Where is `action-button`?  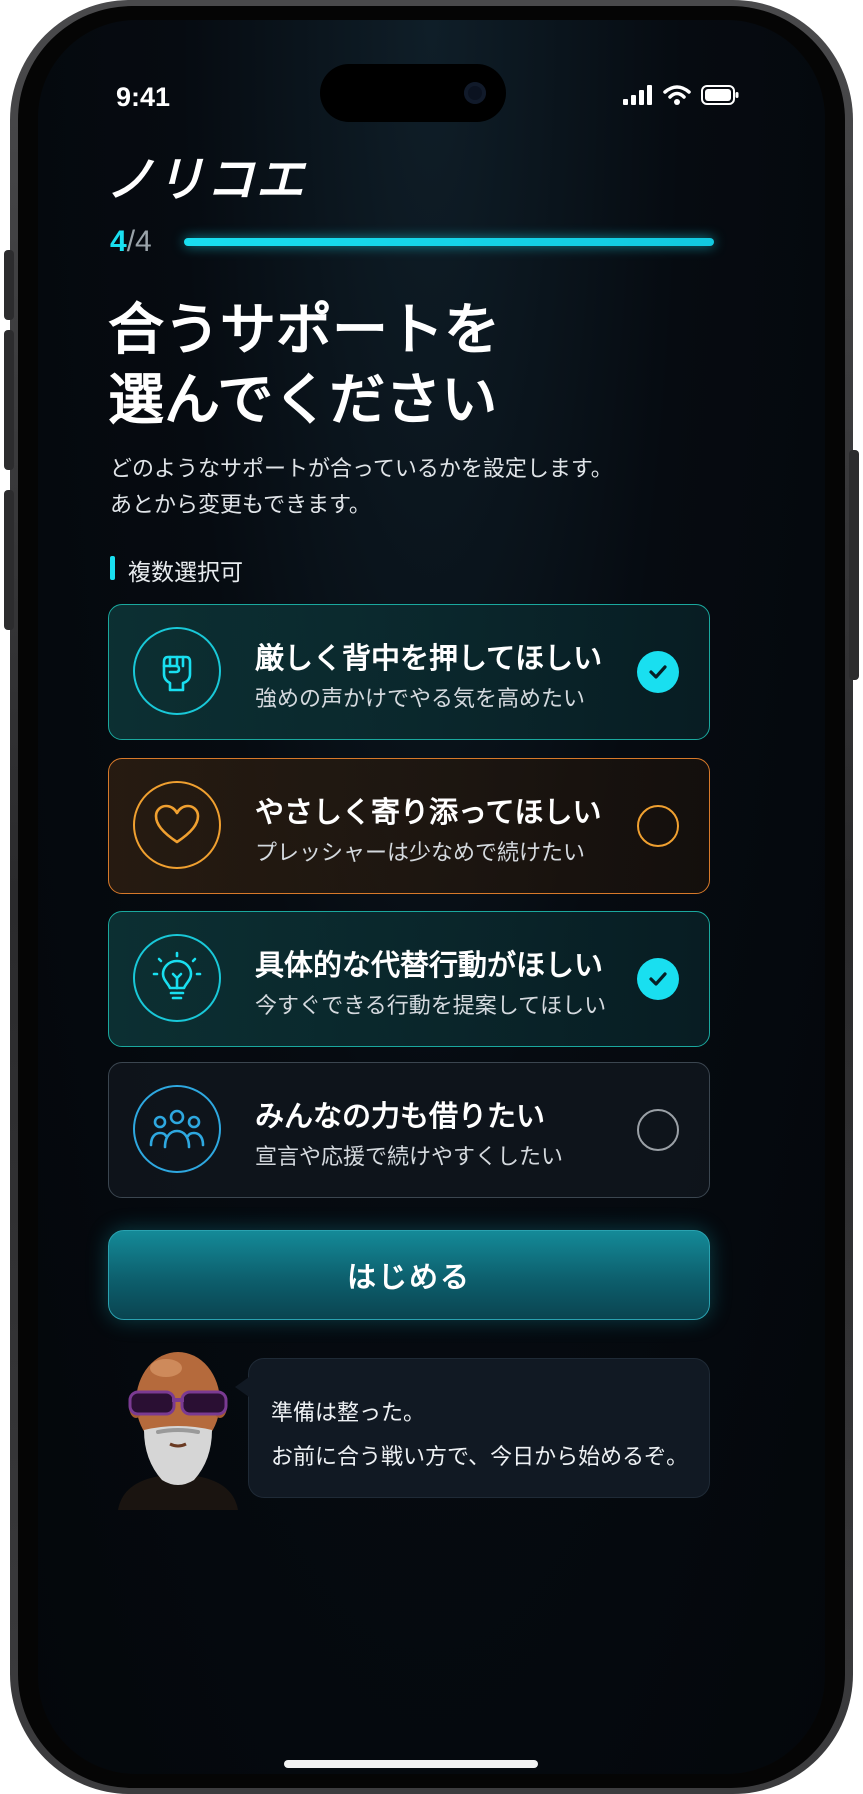
action-button is located at coordinates (9, 285).